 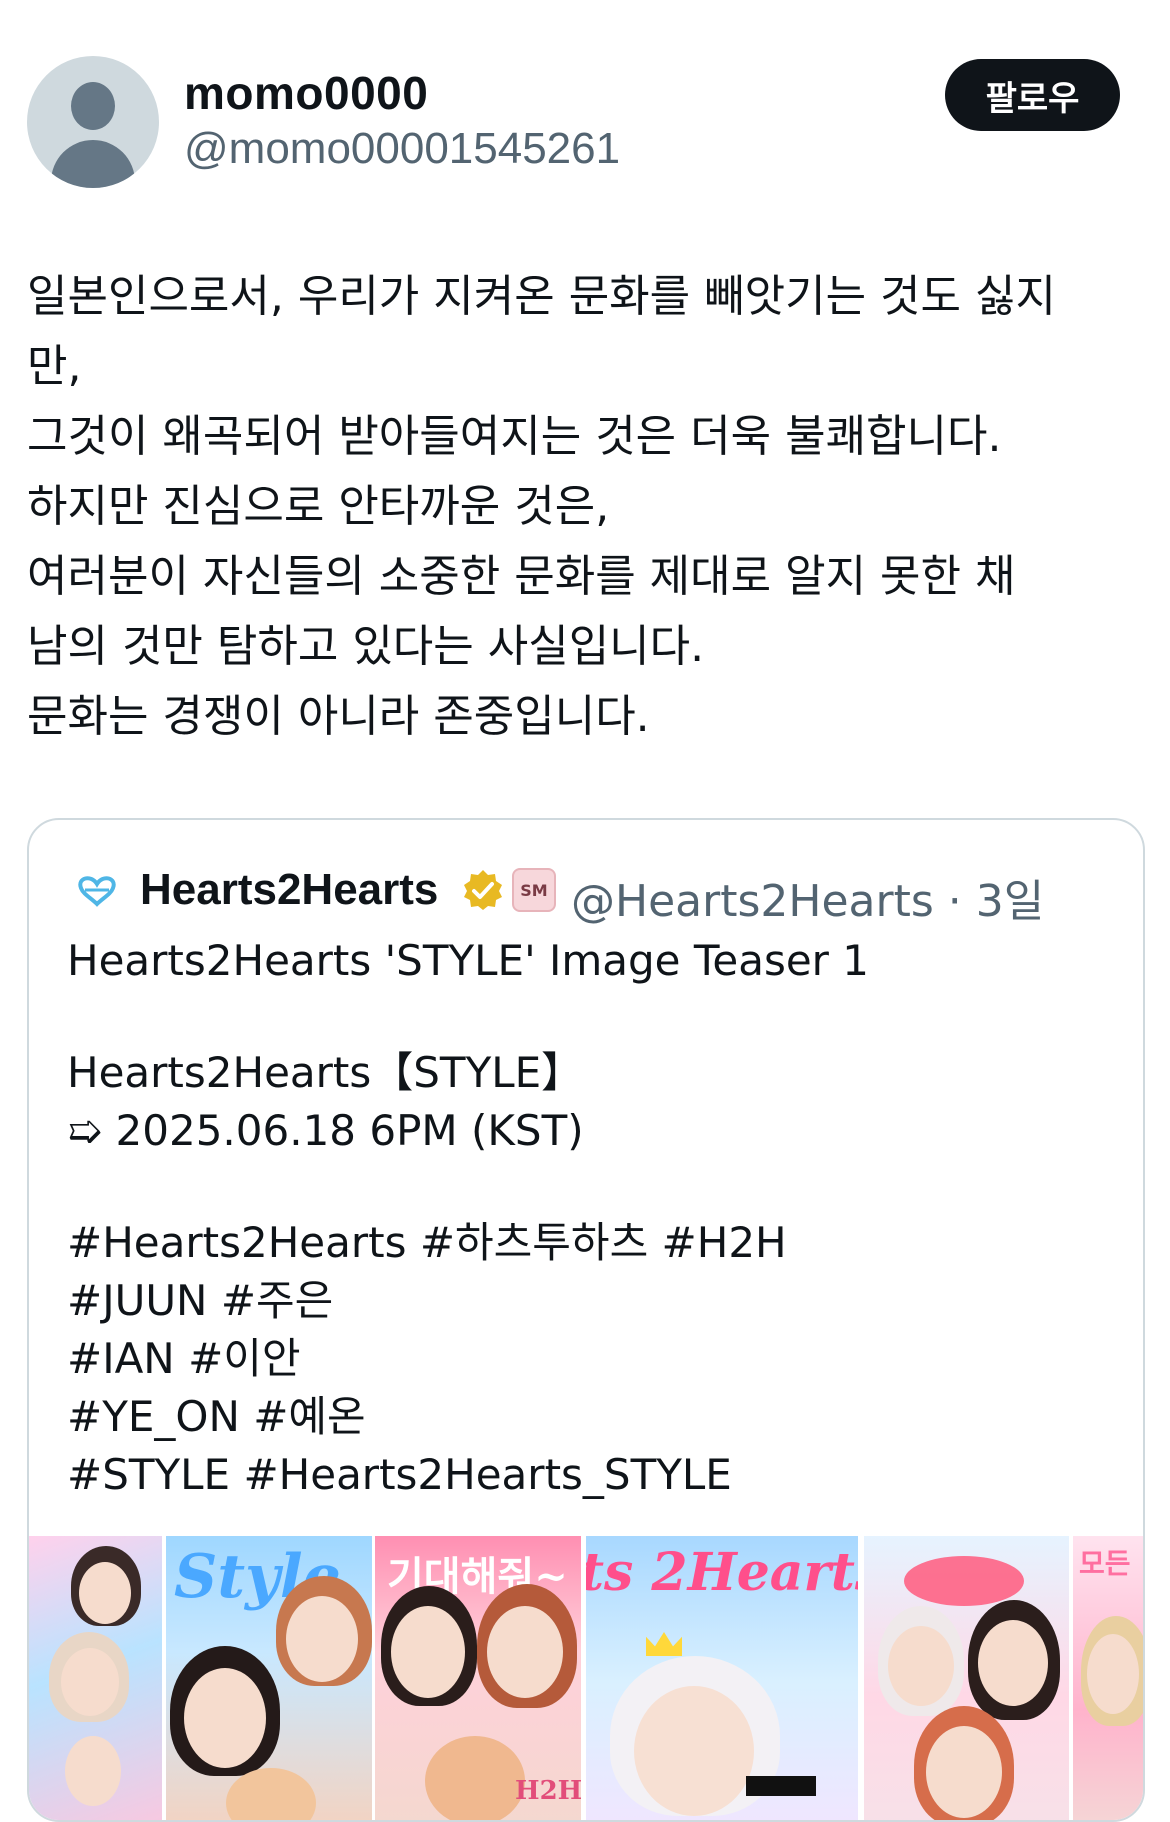 What do you see at coordinates (93, 122) in the screenshot?
I see `default-avatar-icon` at bounding box center [93, 122].